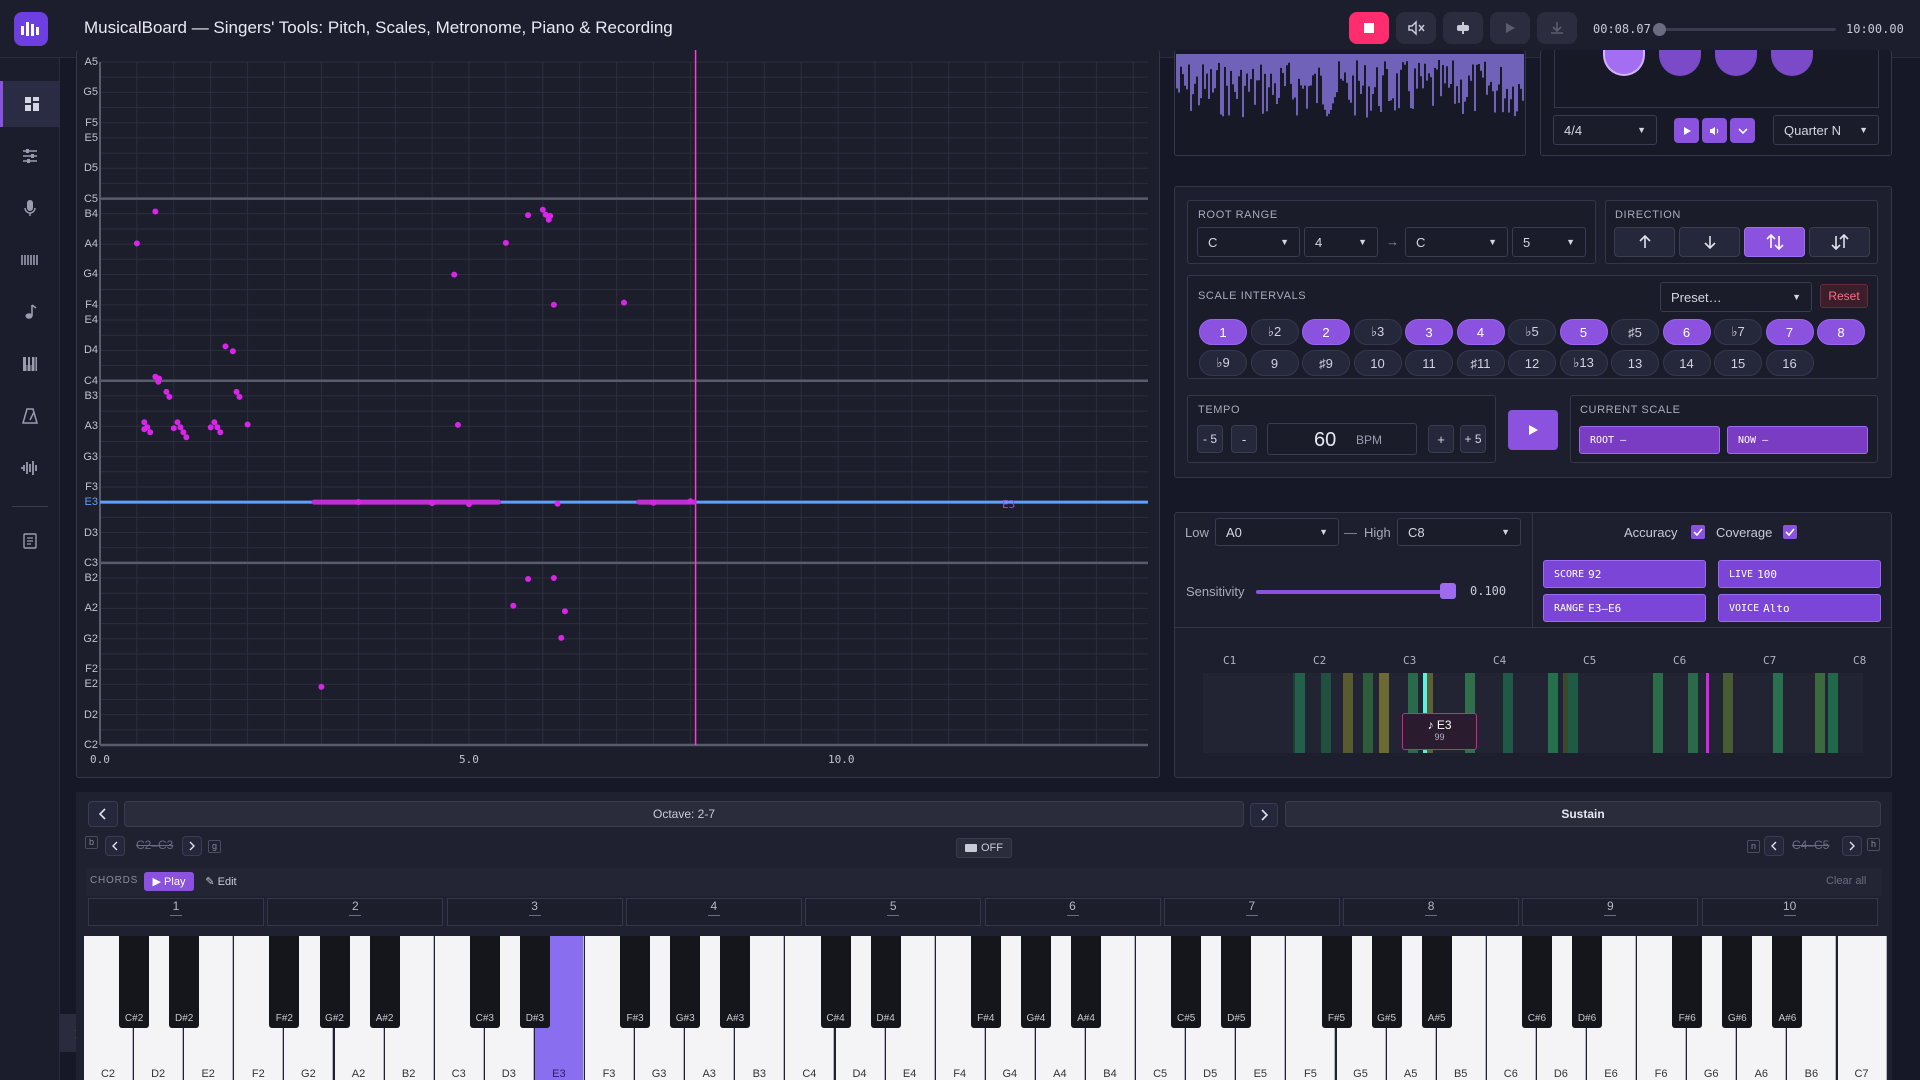 This screenshot has width=1920, height=1080. I want to click on subdivision-select: Quarter N ▼, so click(1826, 130).